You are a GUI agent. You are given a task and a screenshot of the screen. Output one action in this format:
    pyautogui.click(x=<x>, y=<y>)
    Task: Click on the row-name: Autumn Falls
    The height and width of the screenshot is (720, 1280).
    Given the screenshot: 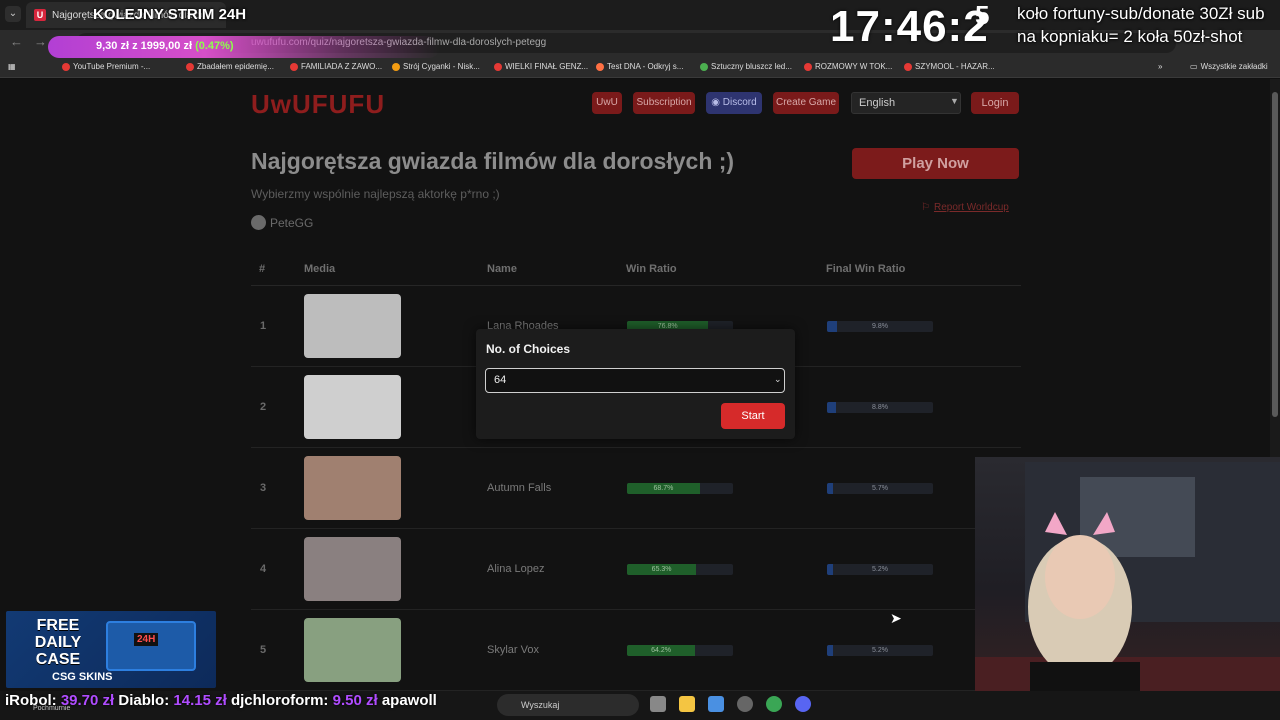 What is the action you would take?
    pyautogui.click(x=519, y=488)
    